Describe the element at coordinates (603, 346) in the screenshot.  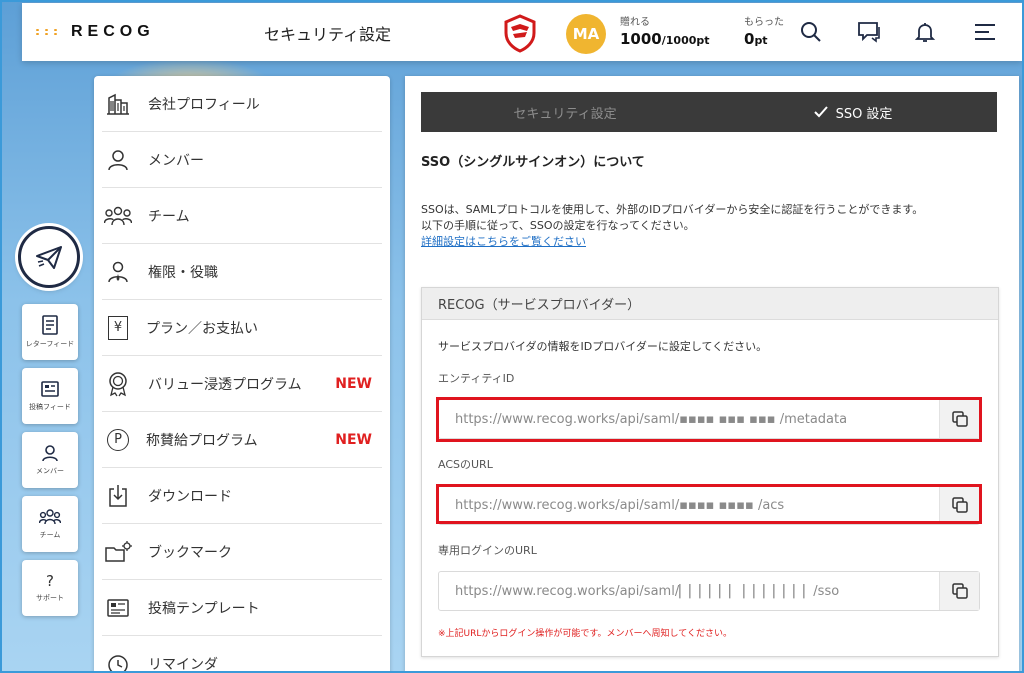
I see `service-provider-intro: サービスプロバイダの情報をIDプロバイダーに設定してください。` at that location.